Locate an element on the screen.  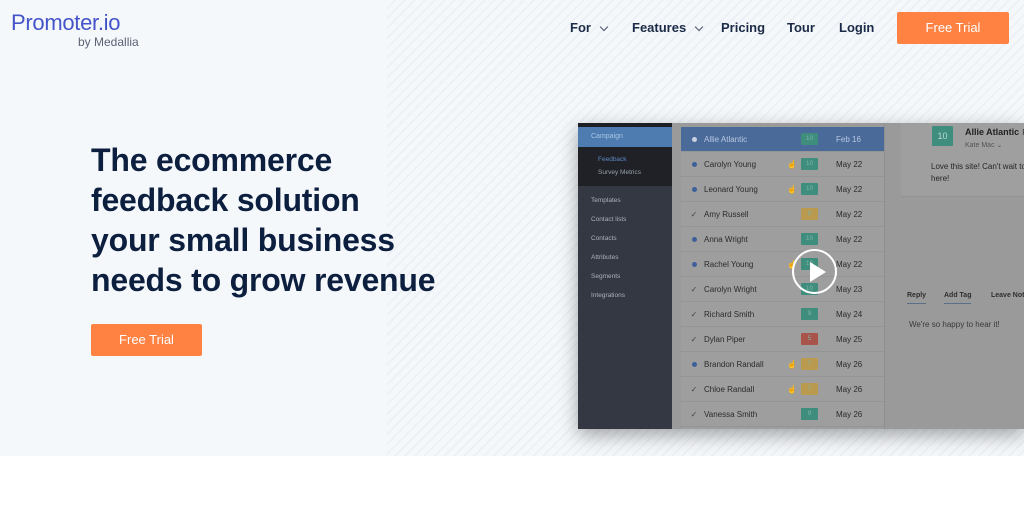
nav-login-label: Login is located at coordinates (857, 27).